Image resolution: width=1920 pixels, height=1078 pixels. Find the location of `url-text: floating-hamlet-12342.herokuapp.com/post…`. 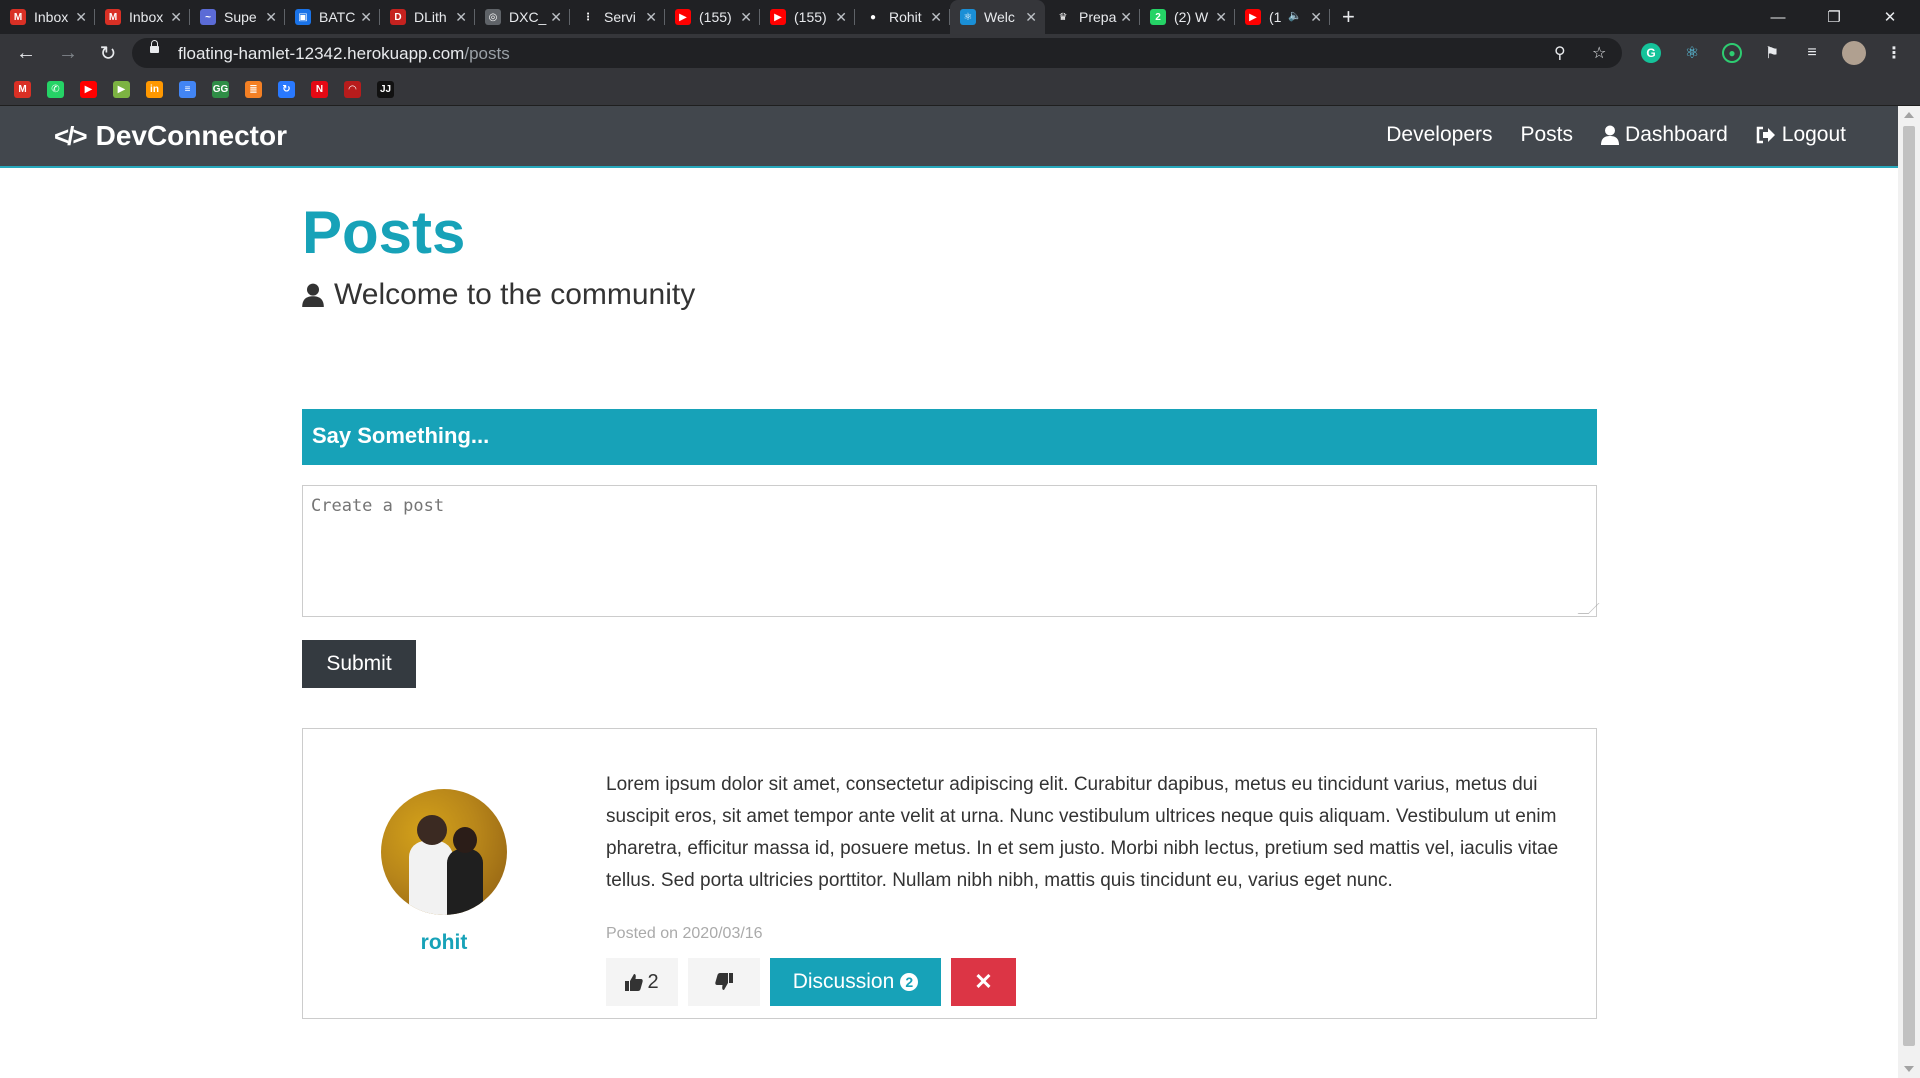

url-text: floating-hamlet-12342.herokuapp.com/post… is located at coordinates (344, 54).